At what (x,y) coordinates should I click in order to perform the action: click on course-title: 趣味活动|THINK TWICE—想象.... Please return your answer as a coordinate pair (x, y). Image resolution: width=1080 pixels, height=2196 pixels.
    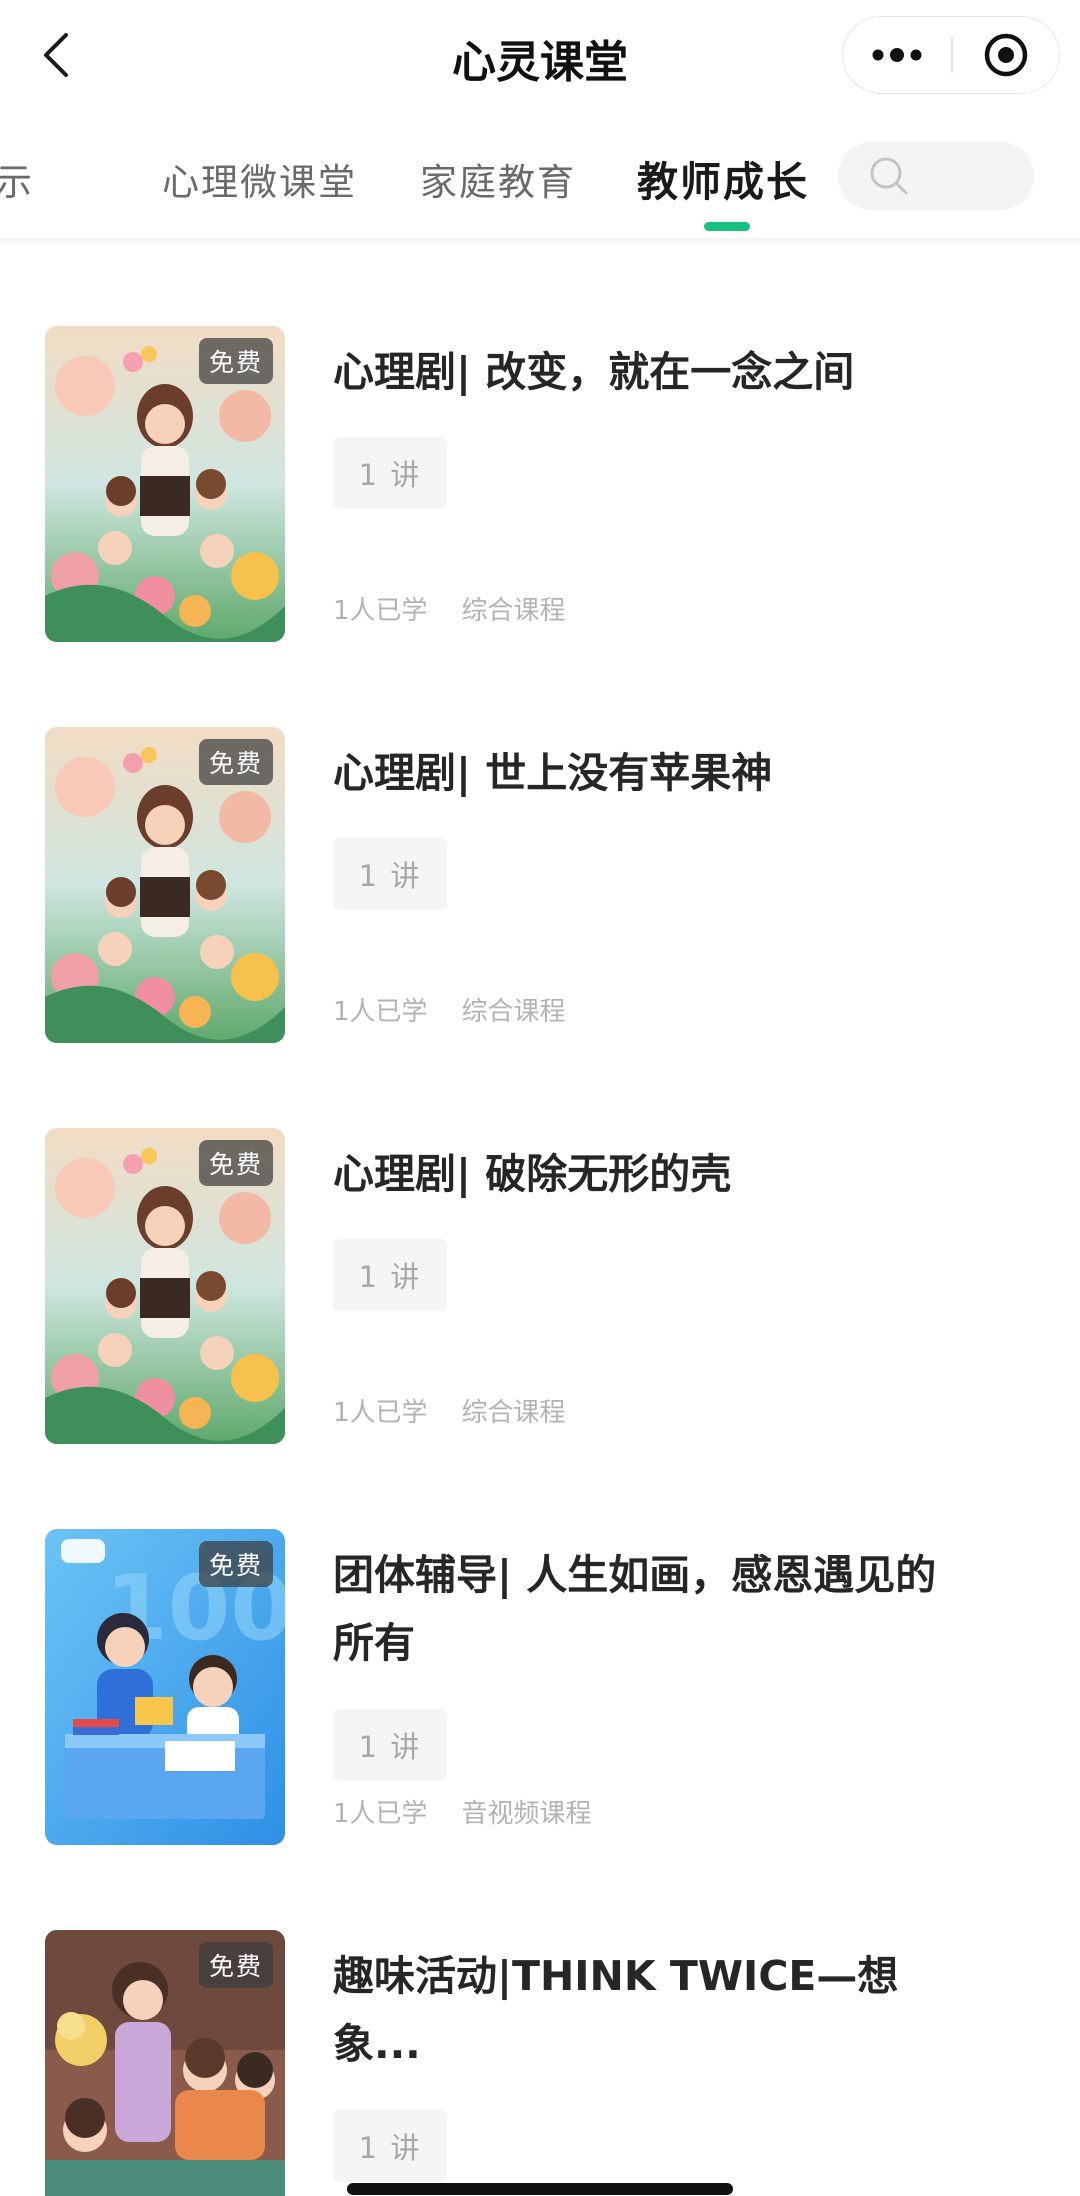
    Looking at the image, I should click on (653, 2010).